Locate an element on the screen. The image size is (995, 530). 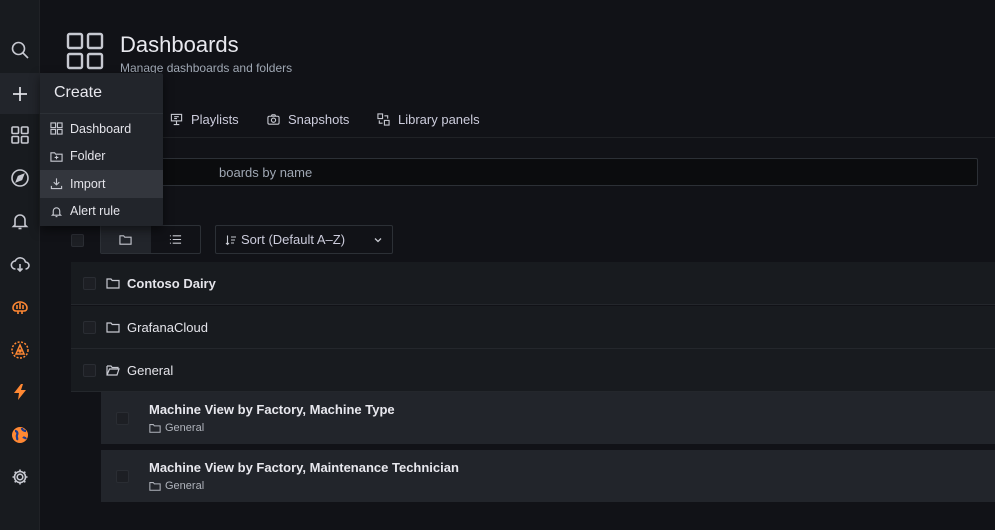
folder-view-button is located at coordinates (126, 239).